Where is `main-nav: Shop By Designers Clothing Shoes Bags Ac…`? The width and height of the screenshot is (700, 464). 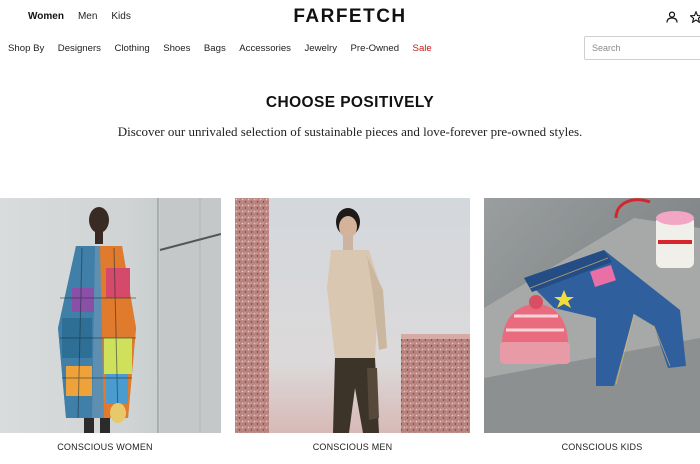 main-nav: Shop By Designers Clothing Shoes Bags Ac… is located at coordinates (220, 48).